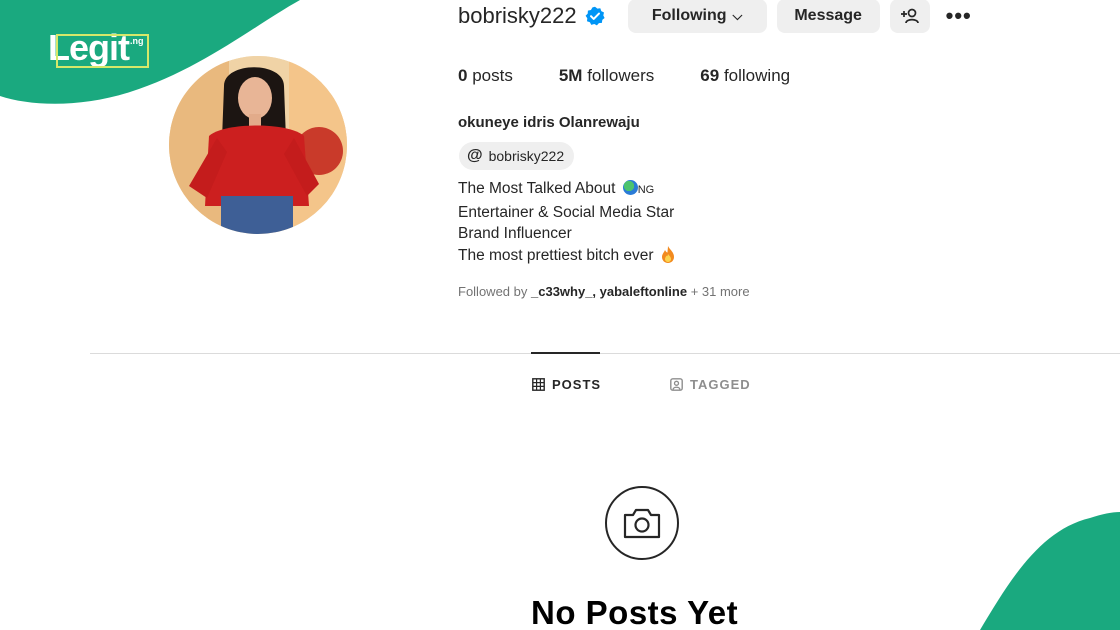 The width and height of the screenshot is (1120, 630). Describe the element at coordinates (676, 384) in the screenshot. I see `tagged-icon` at that location.